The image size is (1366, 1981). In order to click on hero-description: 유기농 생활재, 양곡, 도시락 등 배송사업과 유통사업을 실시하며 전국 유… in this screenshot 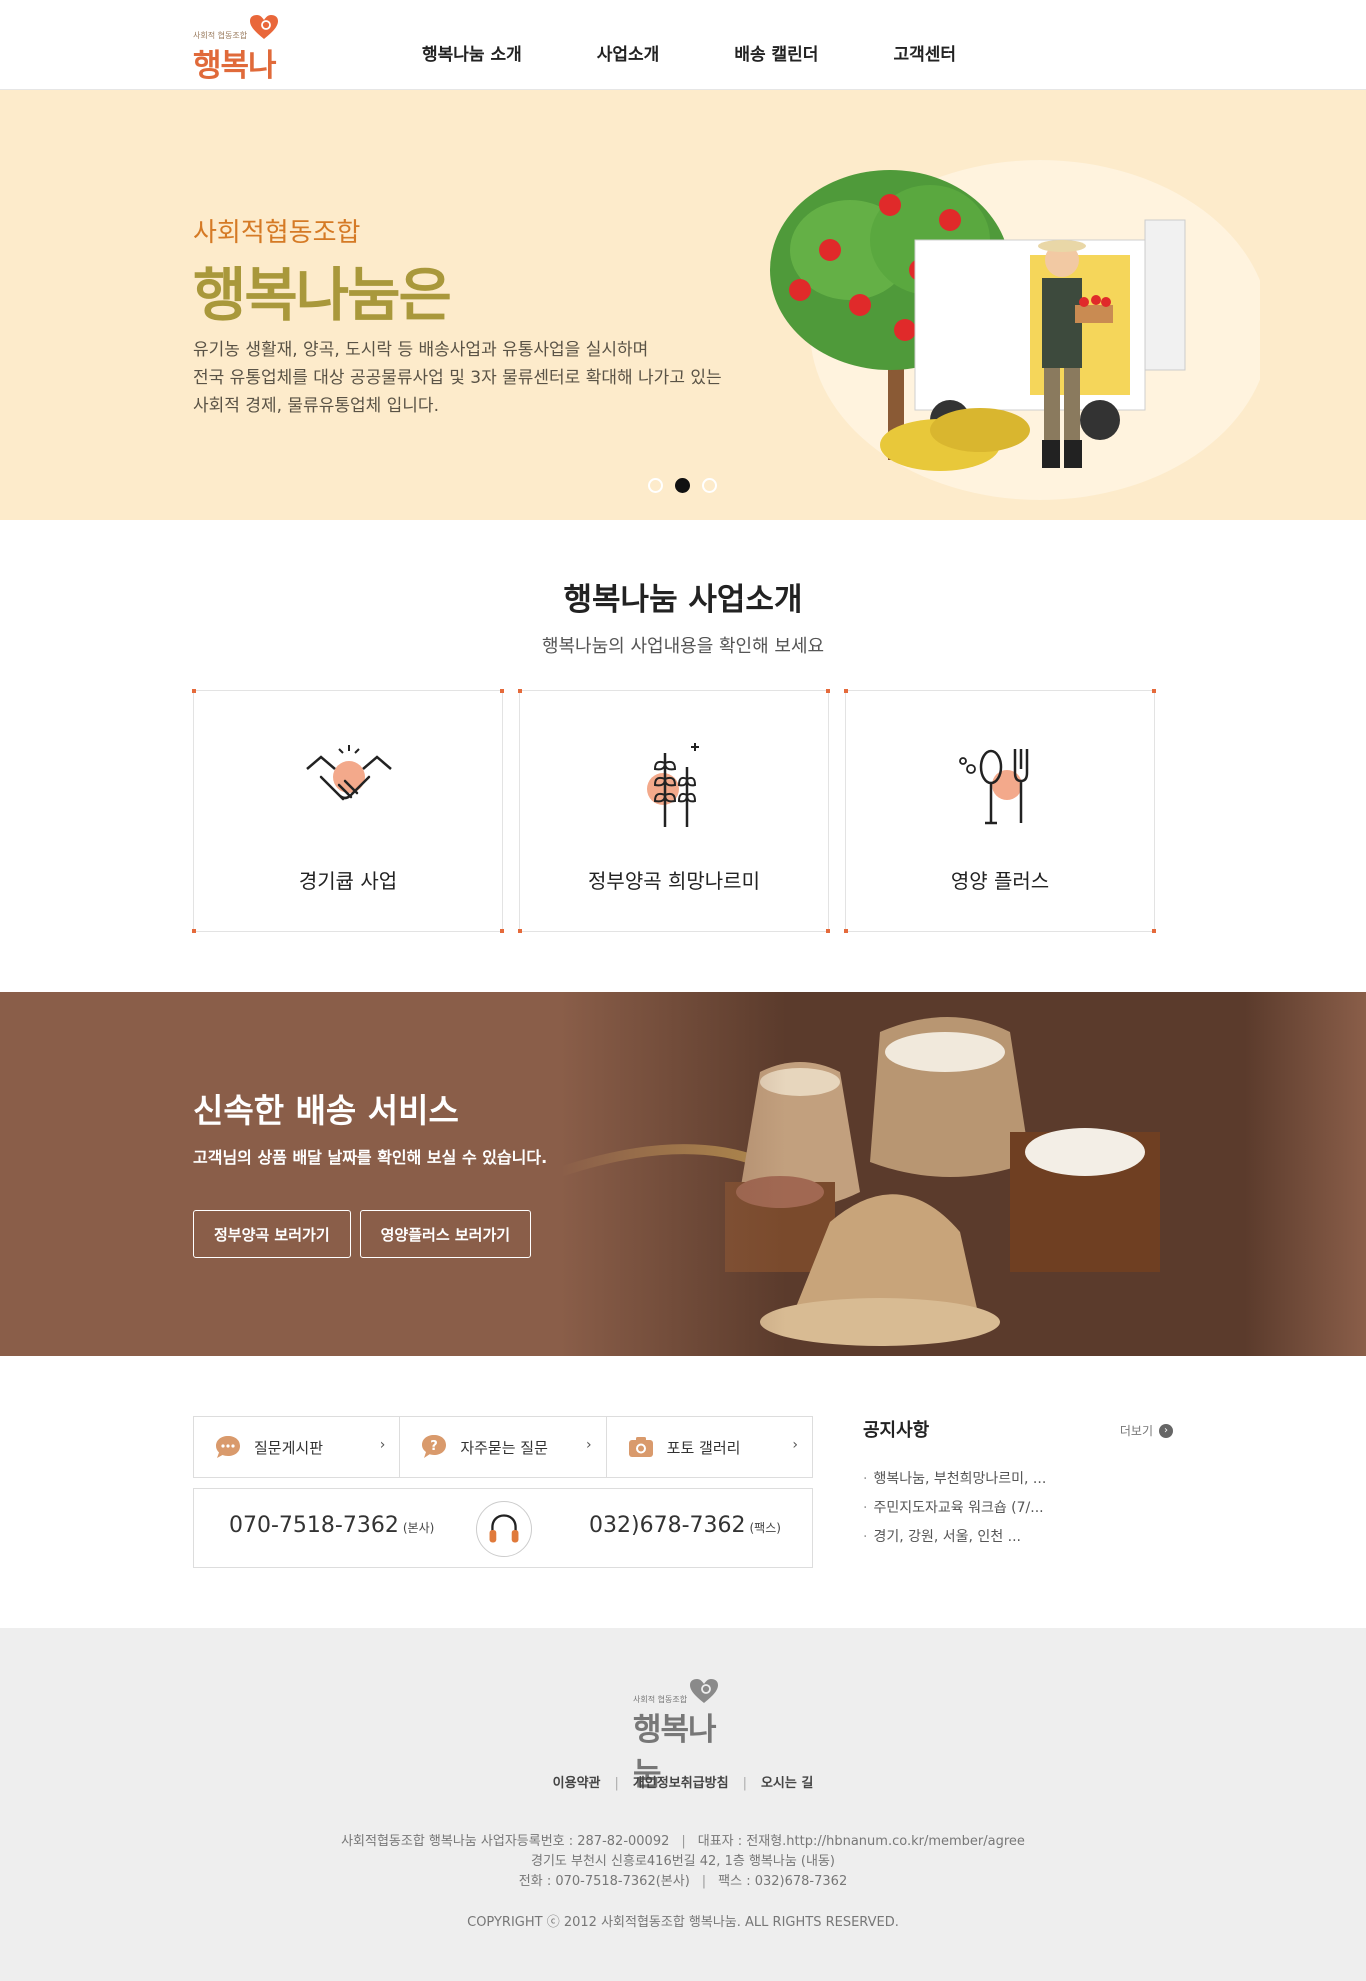, I will do `click(457, 378)`.